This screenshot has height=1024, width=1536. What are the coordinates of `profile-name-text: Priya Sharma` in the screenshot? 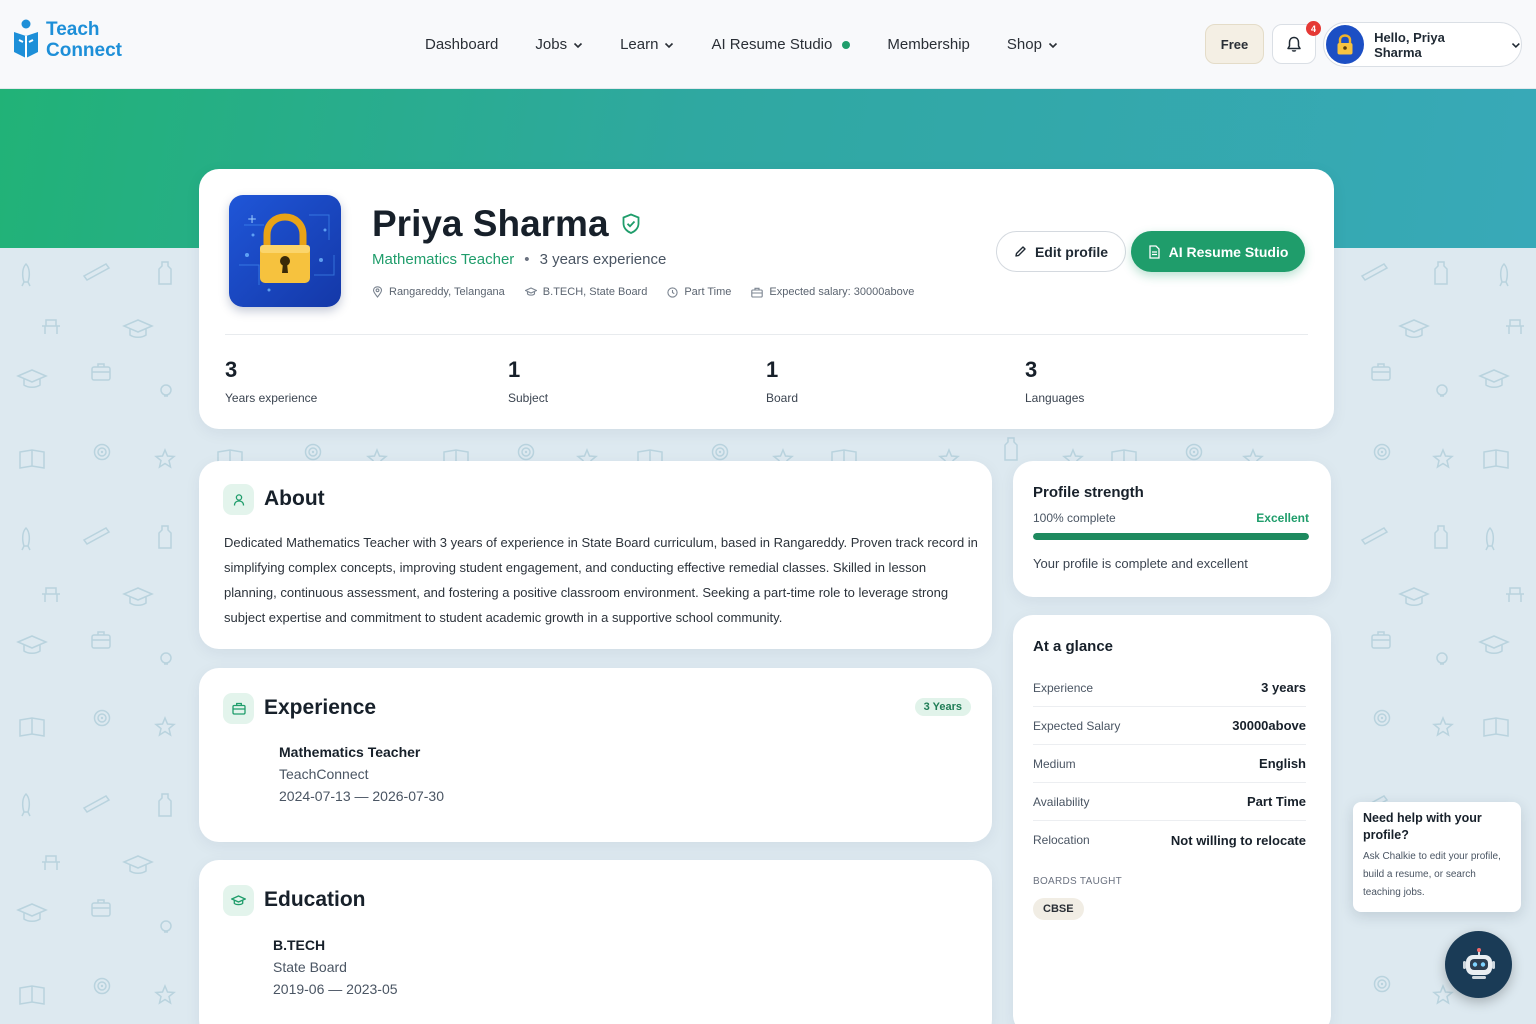 It's located at (490, 223).